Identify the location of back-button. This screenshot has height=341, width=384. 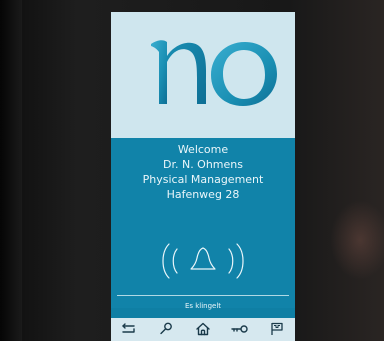
(129, 329).